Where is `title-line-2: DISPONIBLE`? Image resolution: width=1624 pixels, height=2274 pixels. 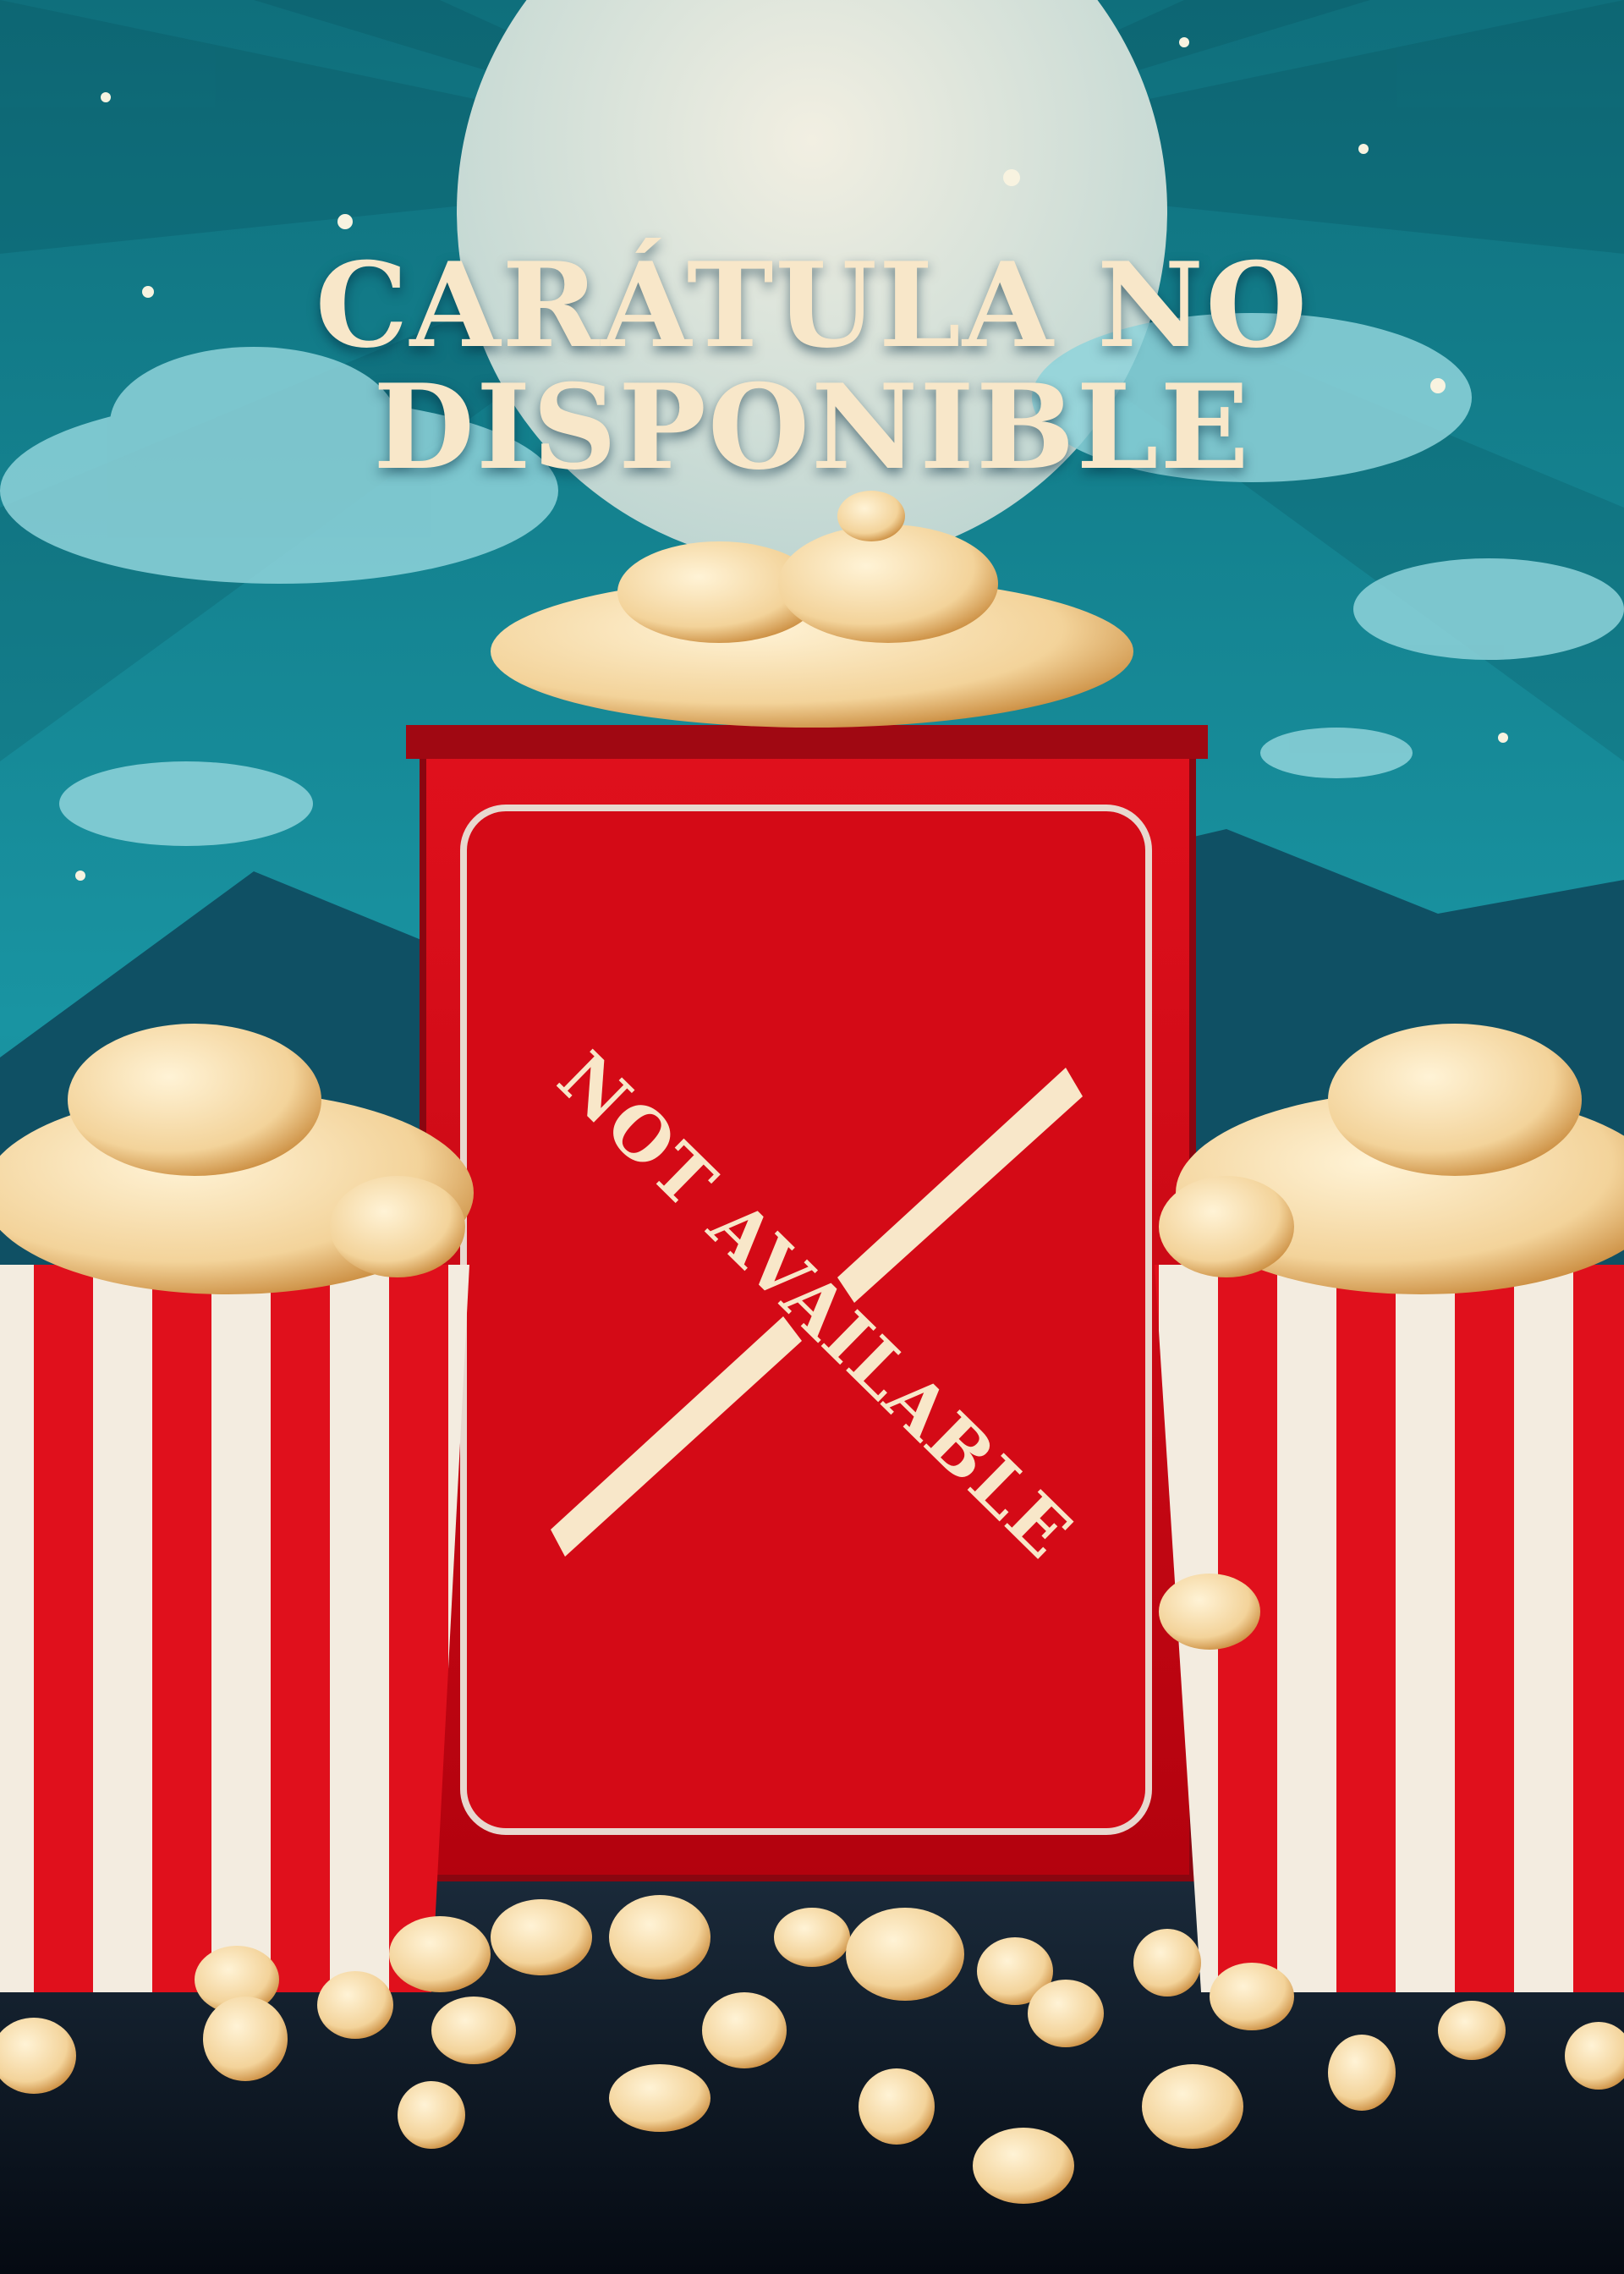
title-line-2: DISPONIBLE is located at coordinates (812, 427).